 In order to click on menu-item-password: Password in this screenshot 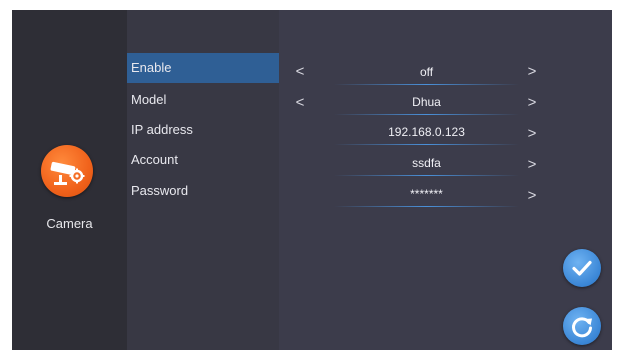, I will do `click(203, 191)`.